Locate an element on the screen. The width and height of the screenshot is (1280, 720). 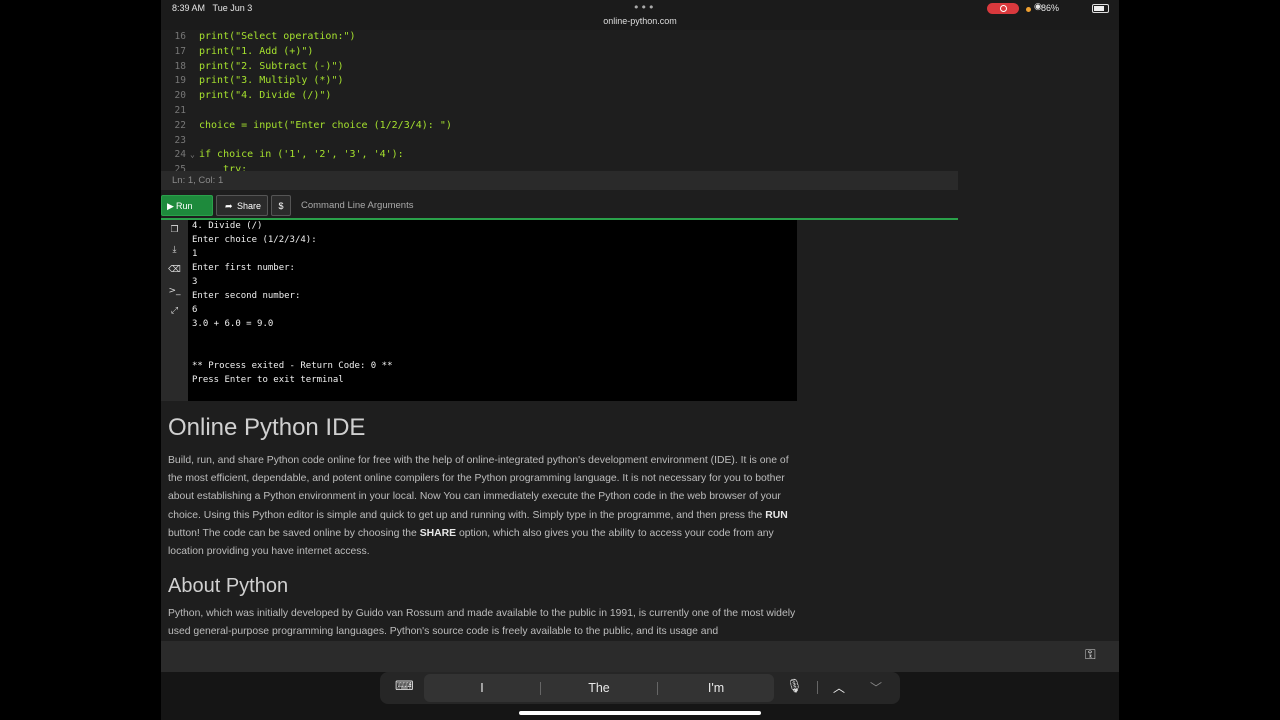
keyboard-icon: ⌨ is located at coordinates (404, 686).